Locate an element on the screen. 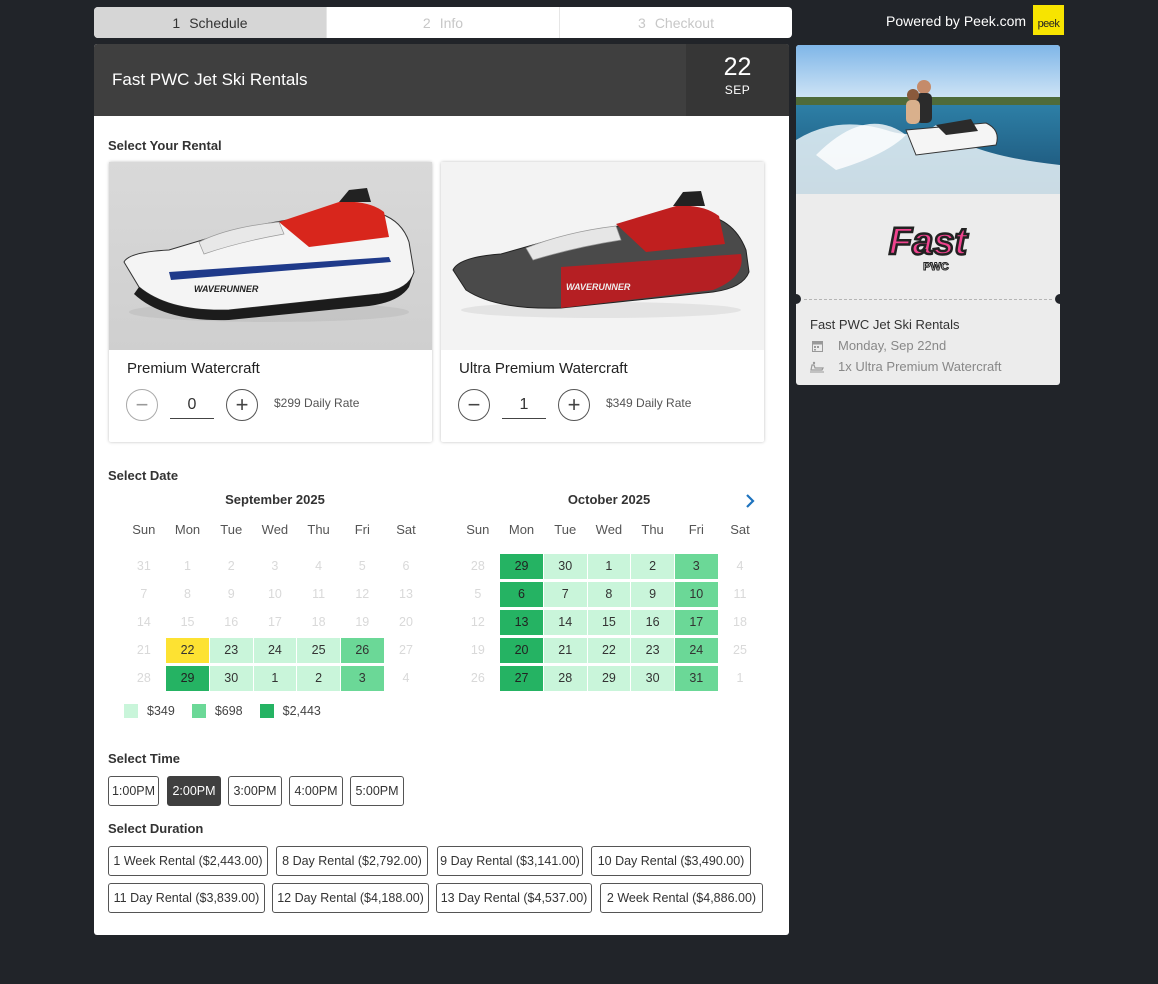 The height and width of the screenshot is (984, 1158). time-option: 1:00PM is located at coordinates (133, 791).